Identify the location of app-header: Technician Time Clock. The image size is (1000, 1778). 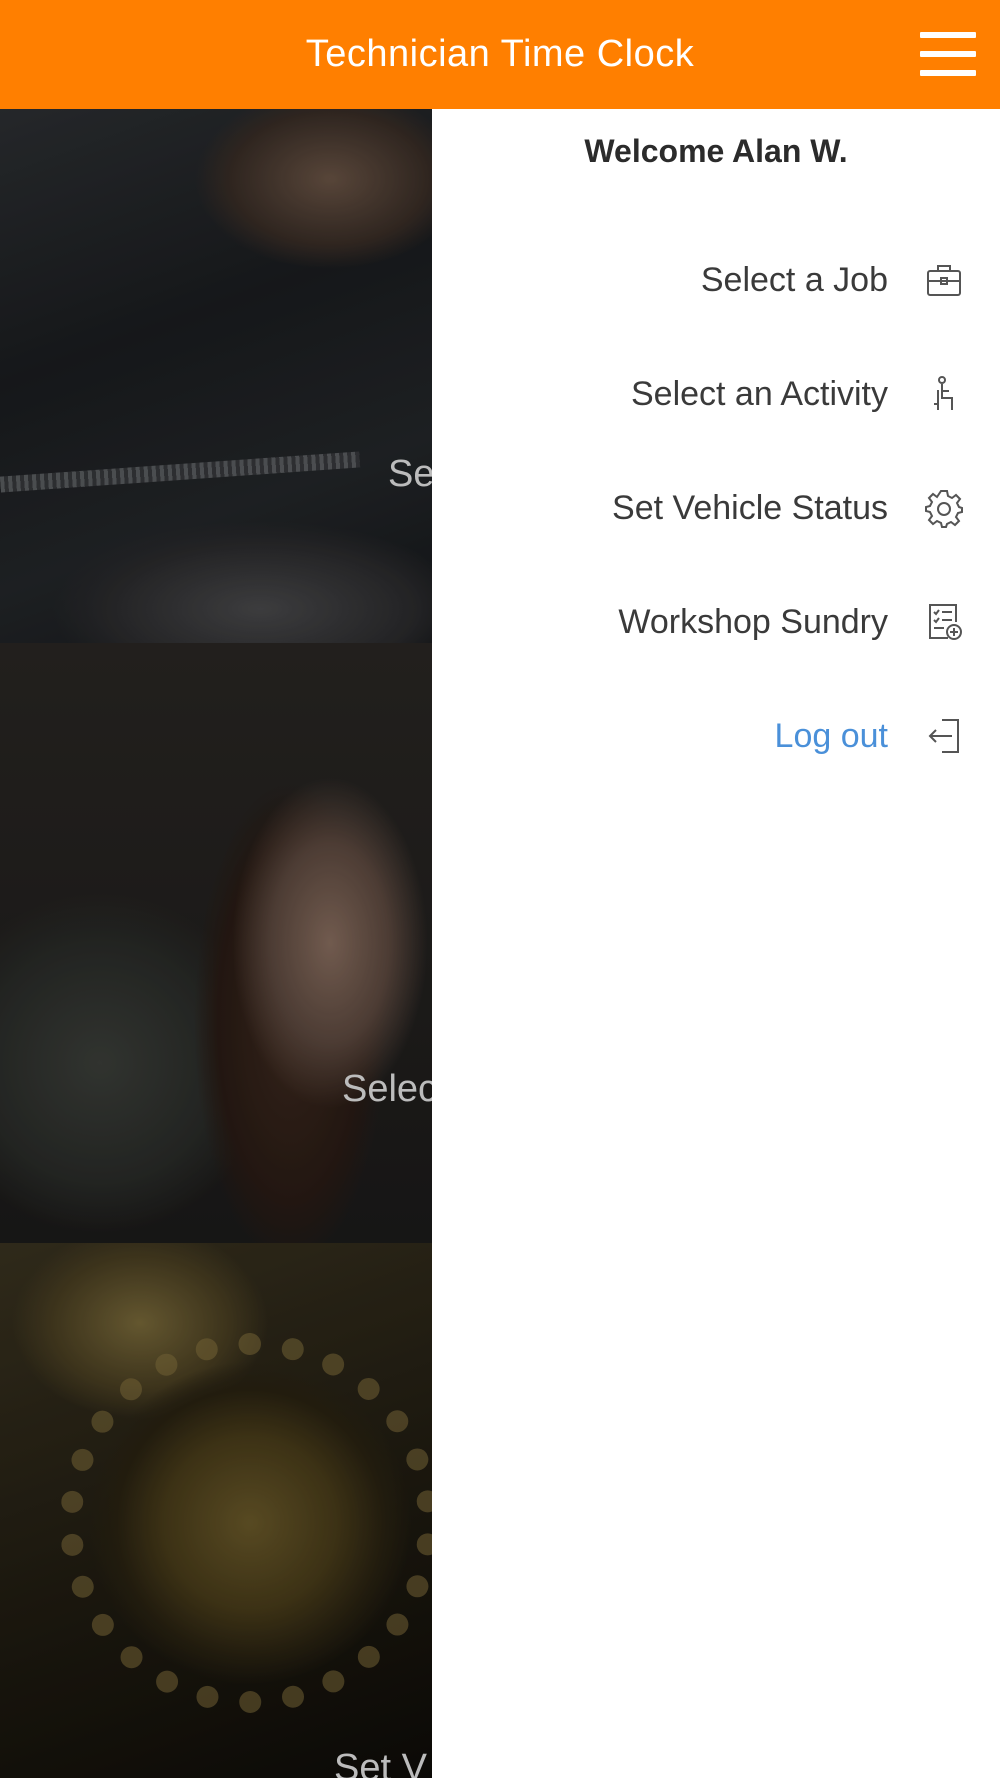
(500, 54).